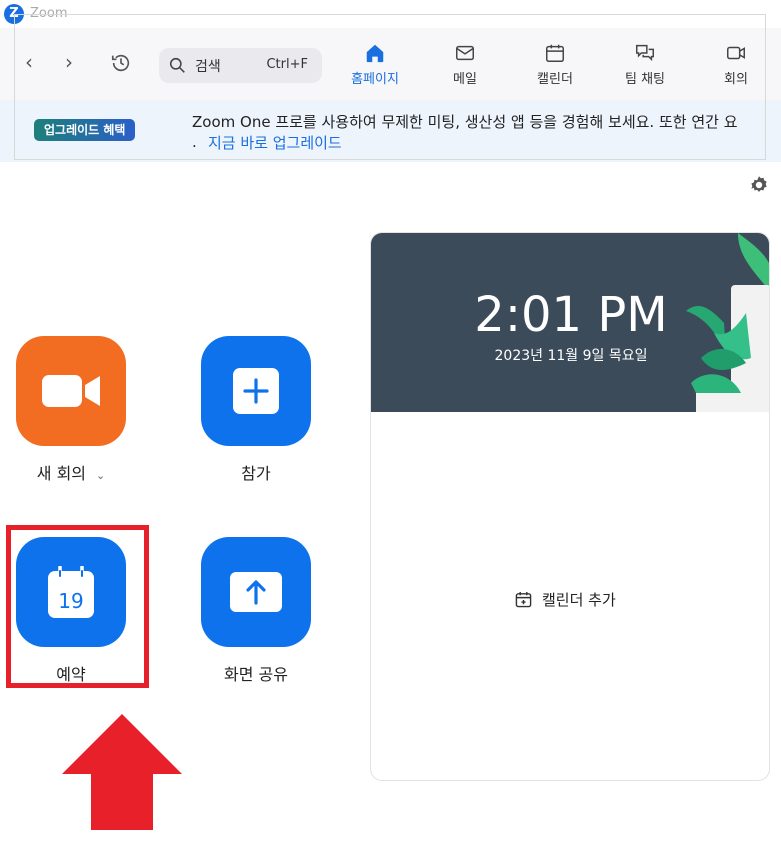 This screenshot has height=854, width=781. I want to click on chevron-down-icon: ⌄, so click(100, 475).